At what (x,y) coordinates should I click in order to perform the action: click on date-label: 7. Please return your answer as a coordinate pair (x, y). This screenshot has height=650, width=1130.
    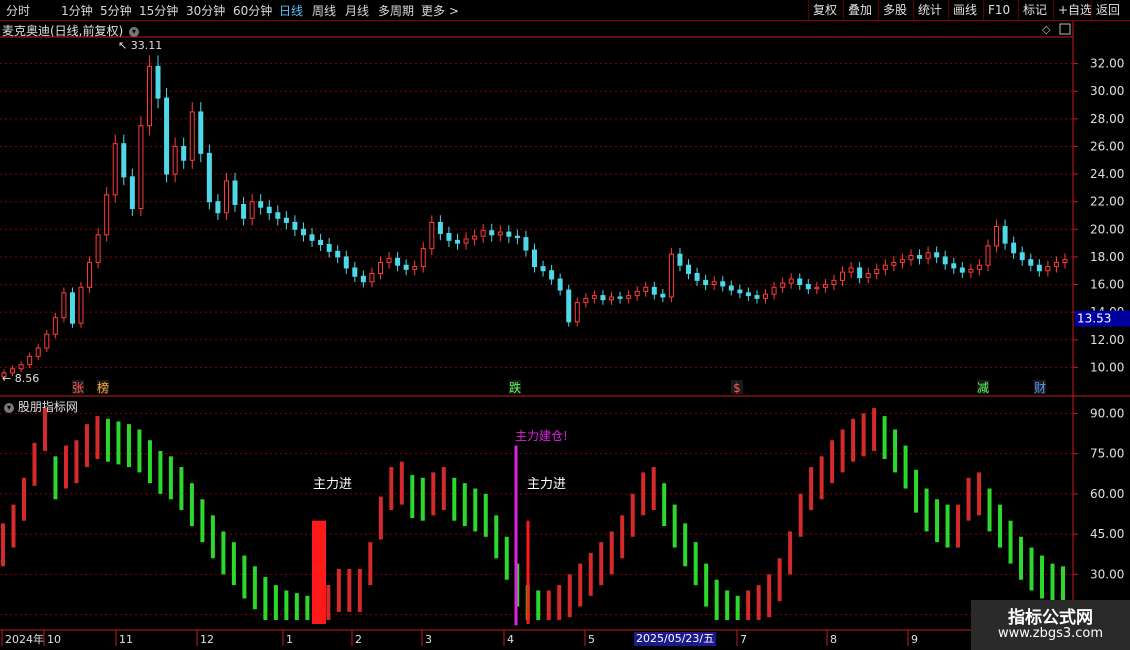
    Looking at the image, I should click on (743, 639).